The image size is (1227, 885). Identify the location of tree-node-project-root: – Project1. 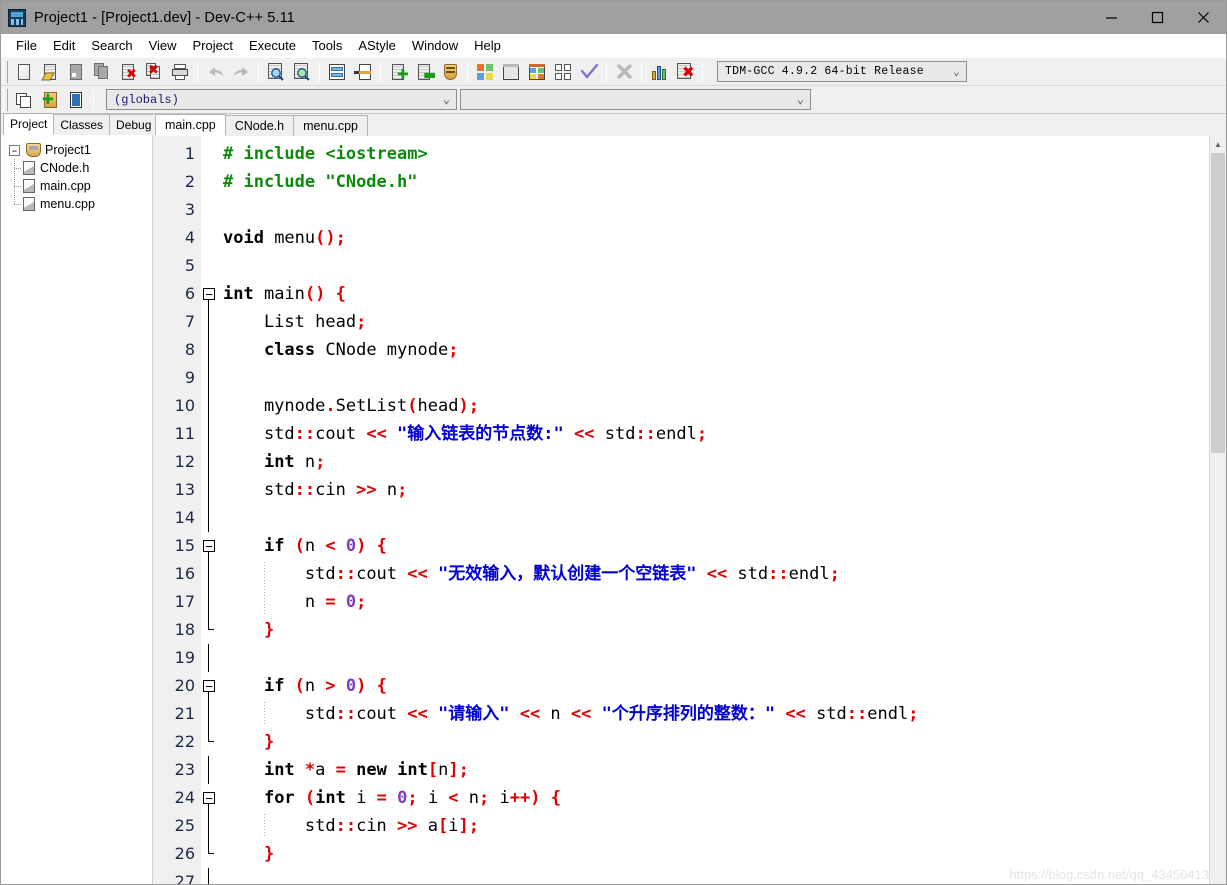
(76, 150).